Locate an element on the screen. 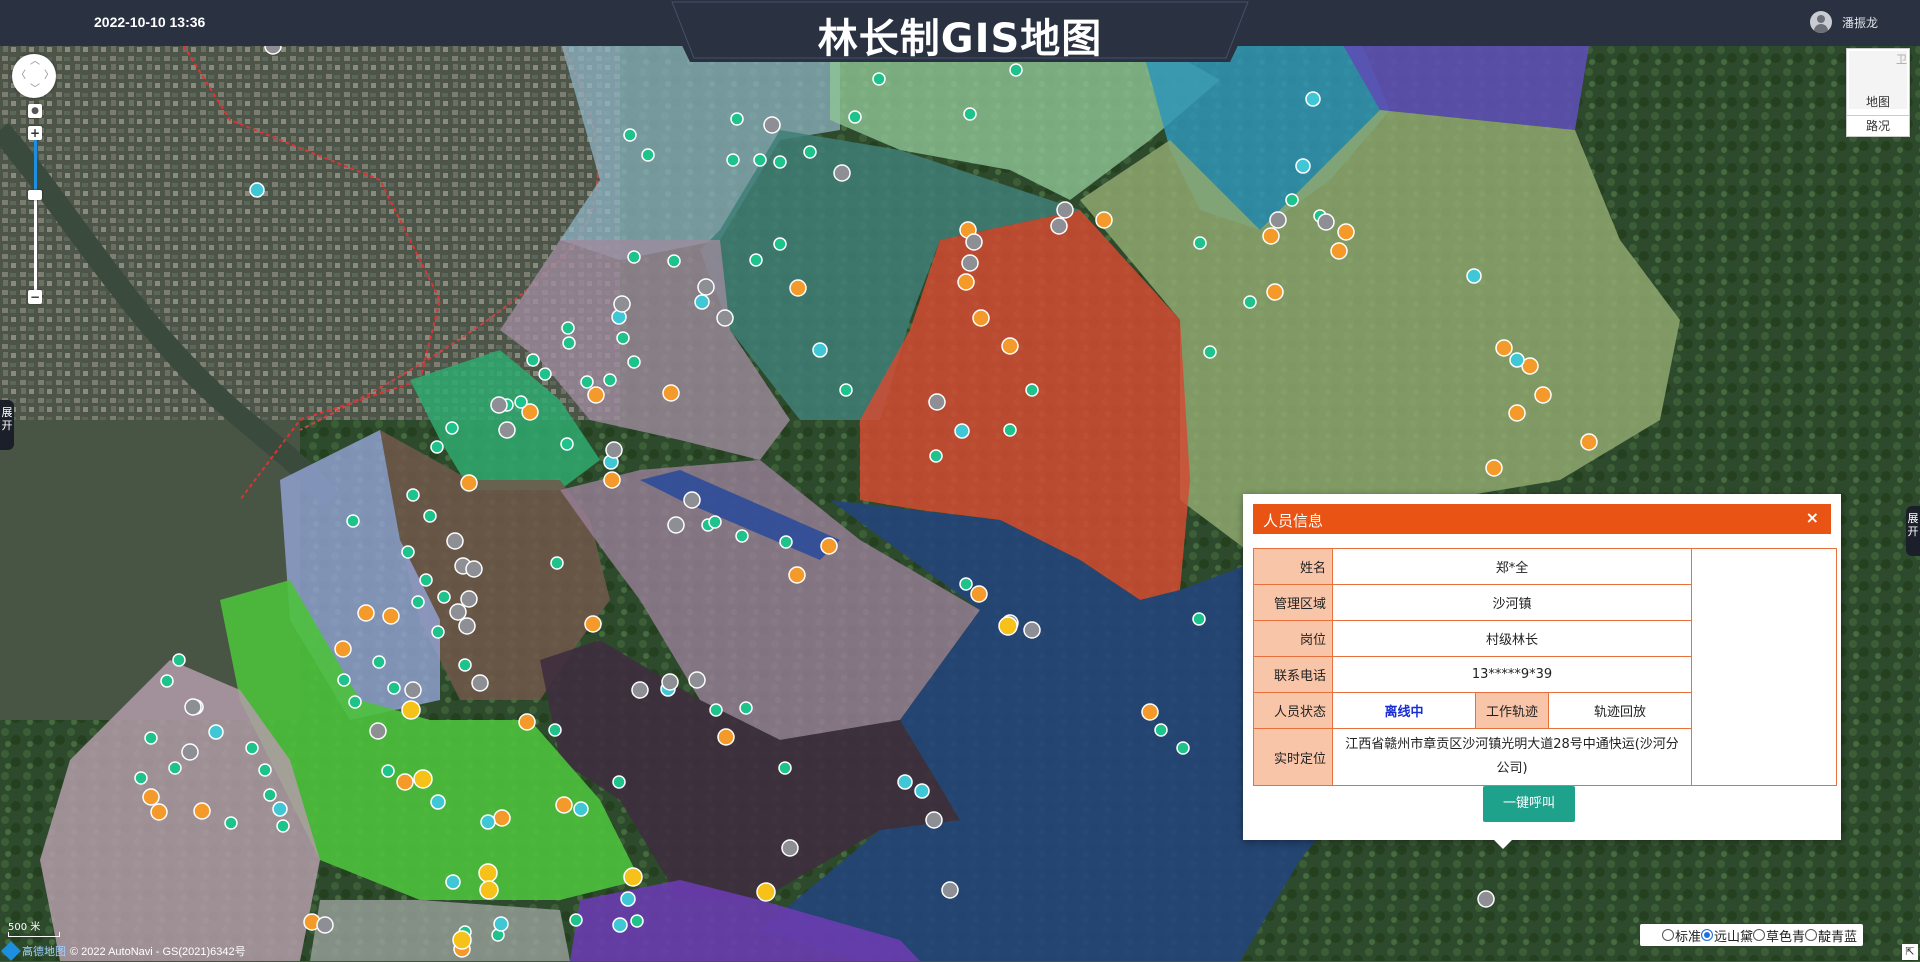 The image size is (1920, 962). location-label: 实时定位 is located at coordinates (1293, 757).